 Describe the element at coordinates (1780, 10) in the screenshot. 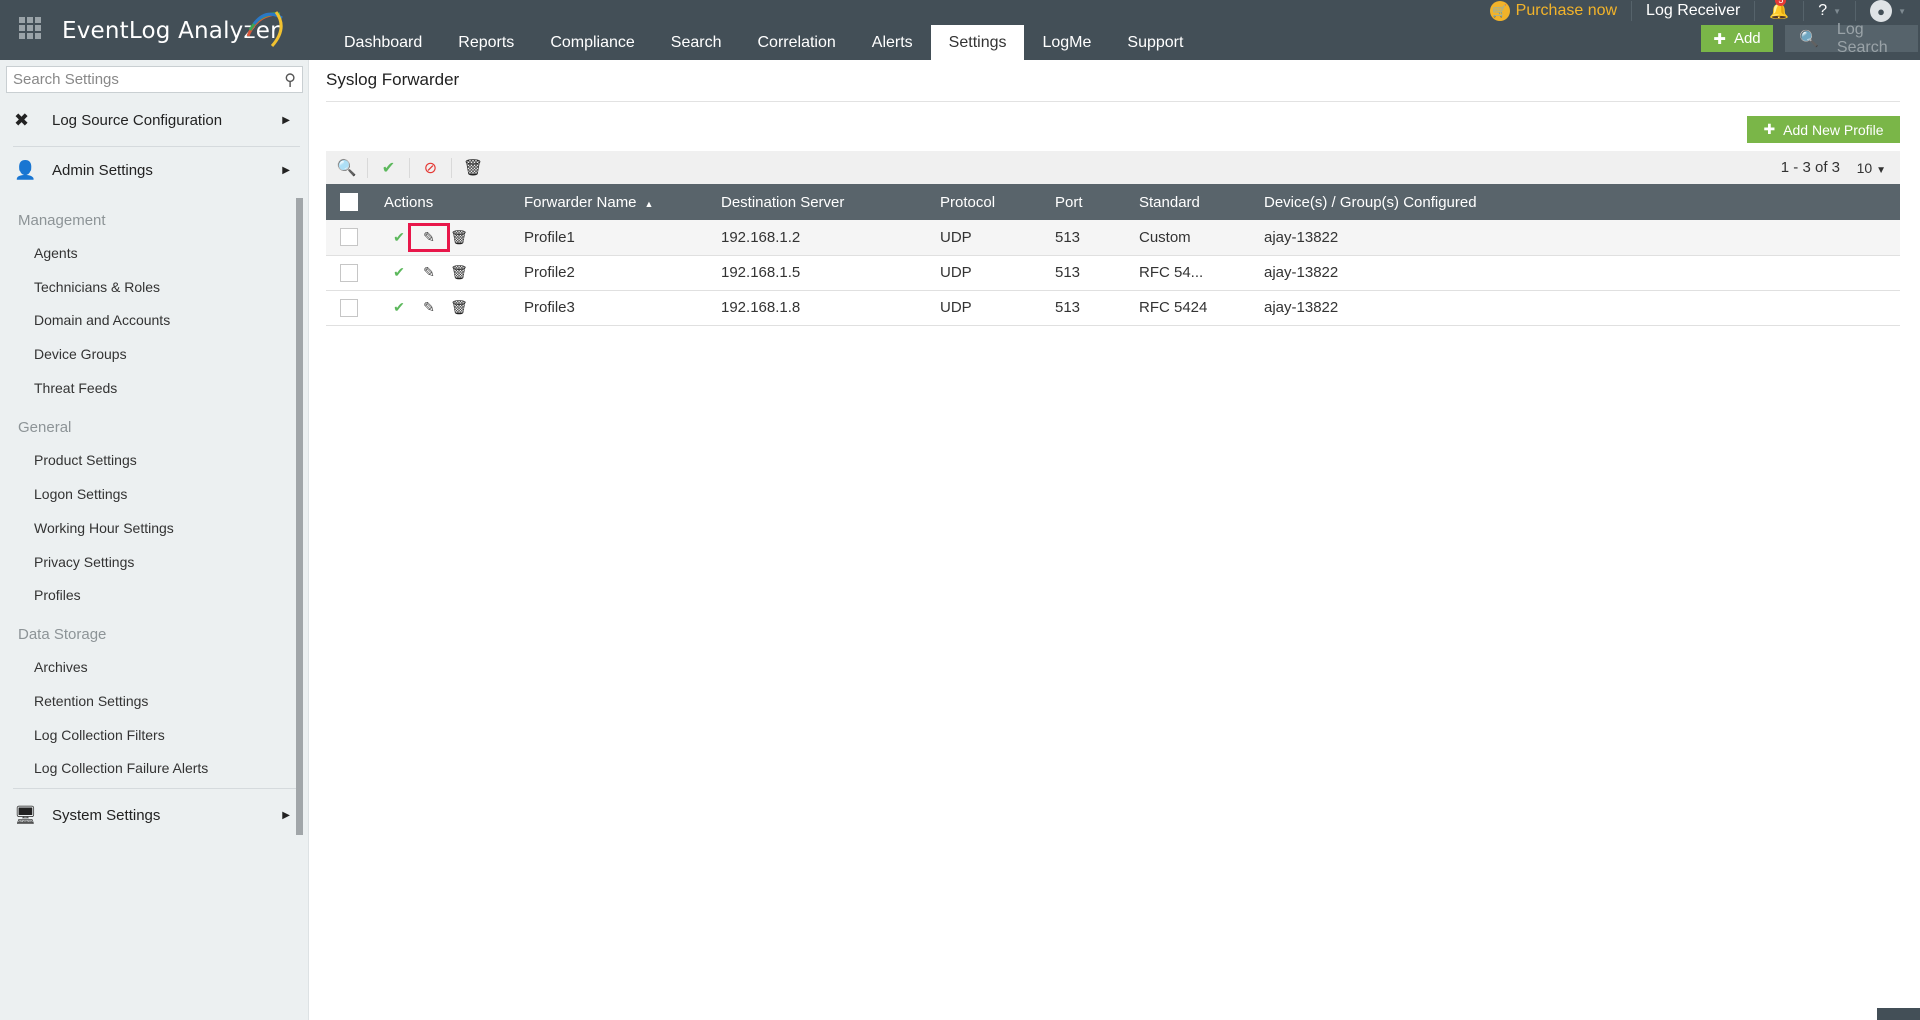

I see `notifications-button: 🔔 5` at that location.